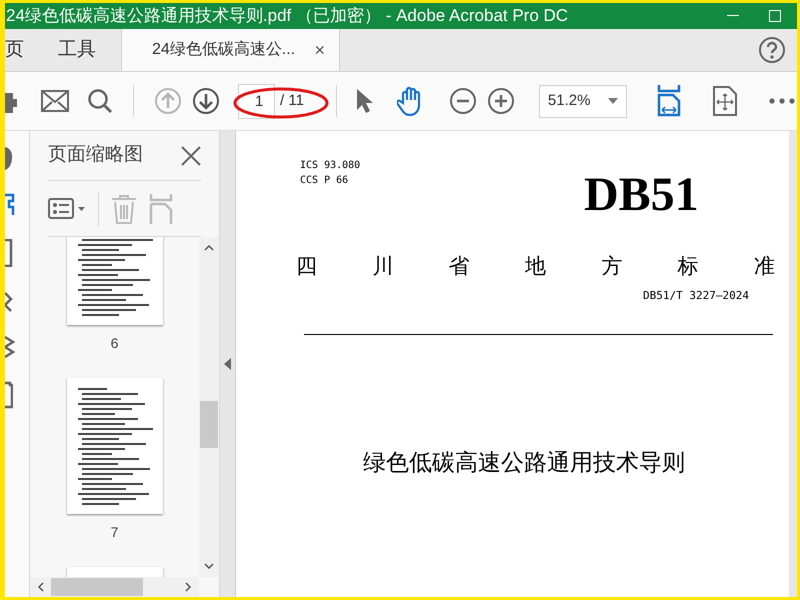 This screenshot has height=600, width=800. I want to click on standard-number: DB51/T 3227—2024, so click(696, 296).